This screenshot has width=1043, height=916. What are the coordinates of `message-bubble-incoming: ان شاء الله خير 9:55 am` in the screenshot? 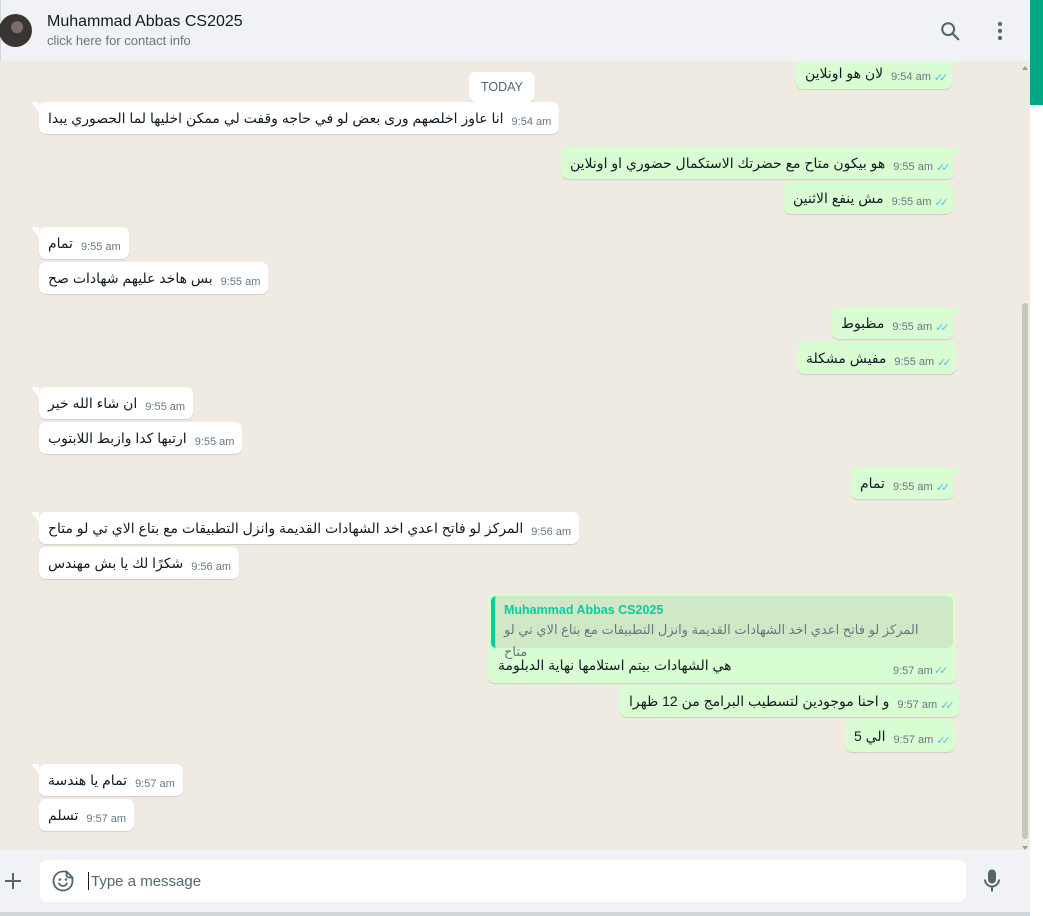 It's located at (112, 403).